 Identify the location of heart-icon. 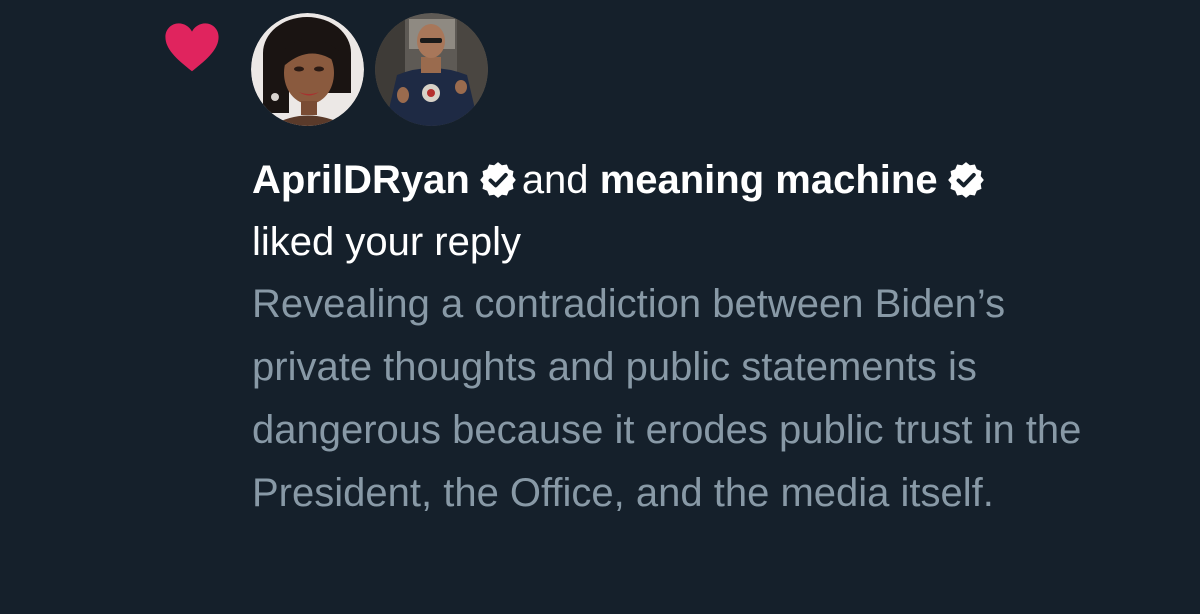
(192, 47).